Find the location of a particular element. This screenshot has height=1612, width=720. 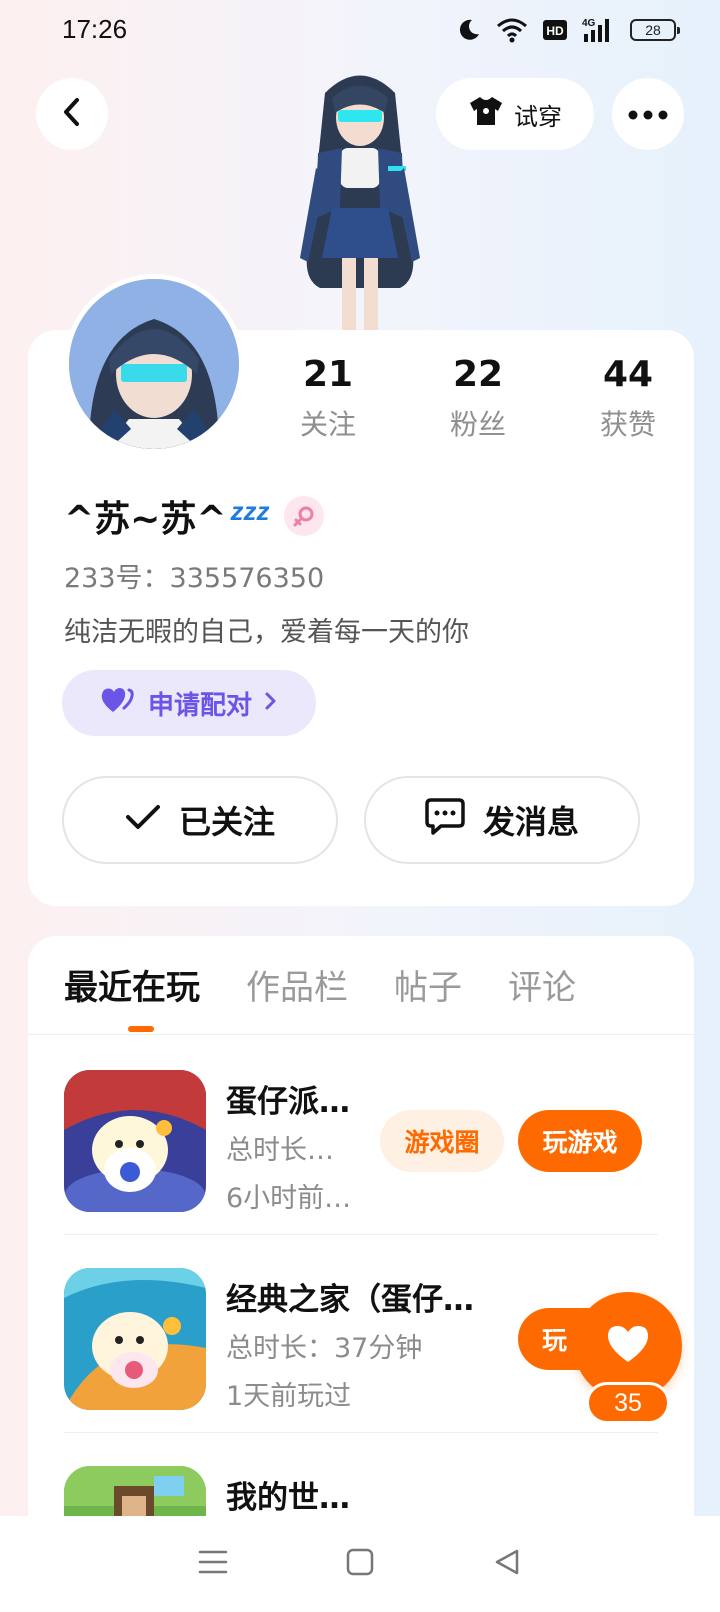

stat-followers: 22 粉丝 is located at coordinates (478, 398).